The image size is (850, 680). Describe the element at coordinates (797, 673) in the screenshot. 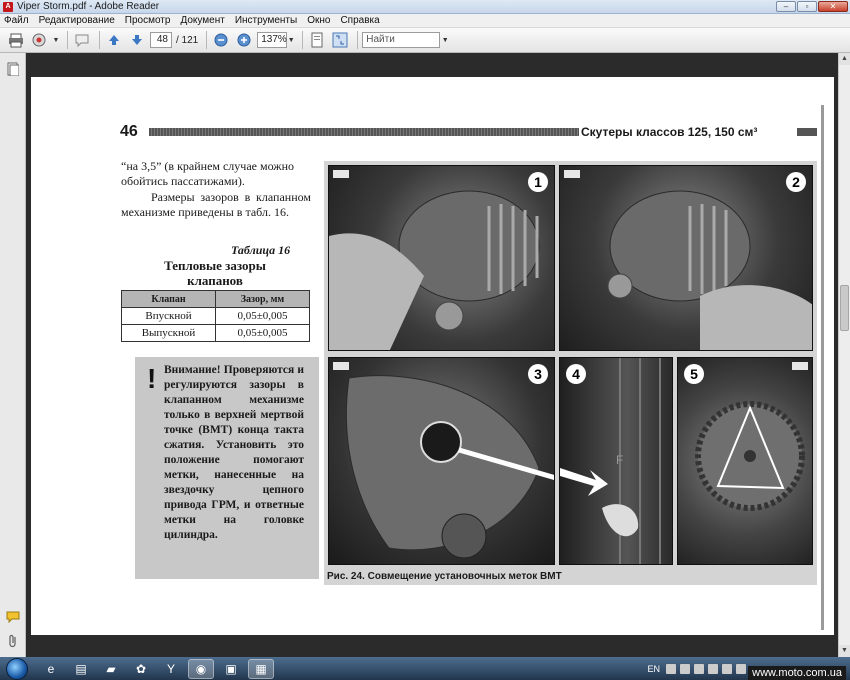

I see `watermark: www.moto.com.ua` at that location.